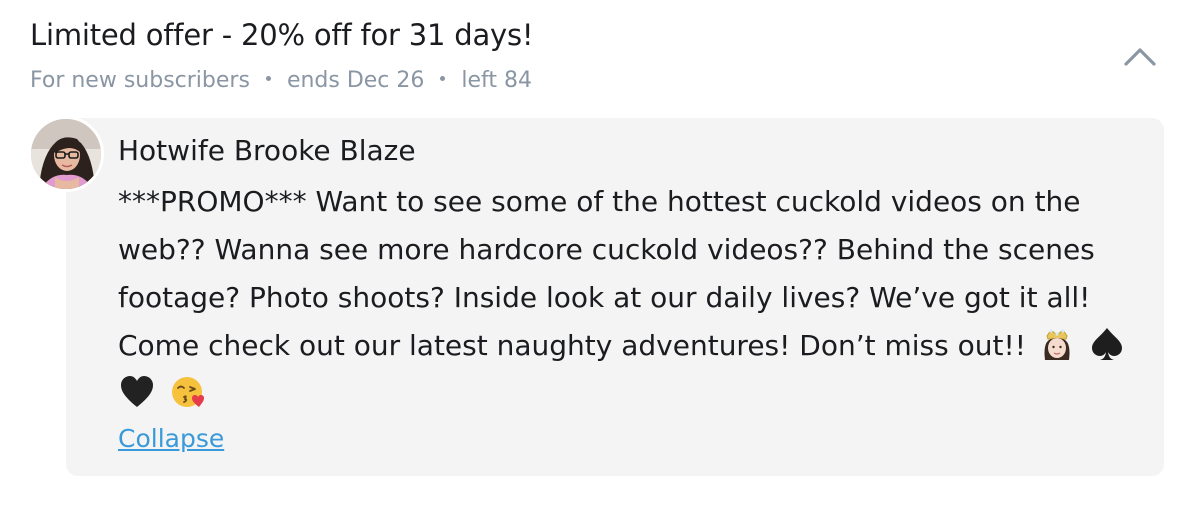  What do you see at coordinates (355, 80) in the screenshot?
I see `offer-end-date: ends Dec 26` at bounding box center [355, 80].